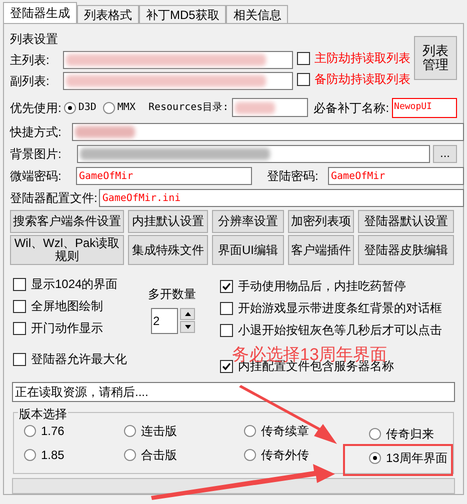 The image size is (467, 504). What do you see at coordinates (435, 58) in the screenshot?
I see `list-manage-button: 列表管理` at bounding box center [435, 58].